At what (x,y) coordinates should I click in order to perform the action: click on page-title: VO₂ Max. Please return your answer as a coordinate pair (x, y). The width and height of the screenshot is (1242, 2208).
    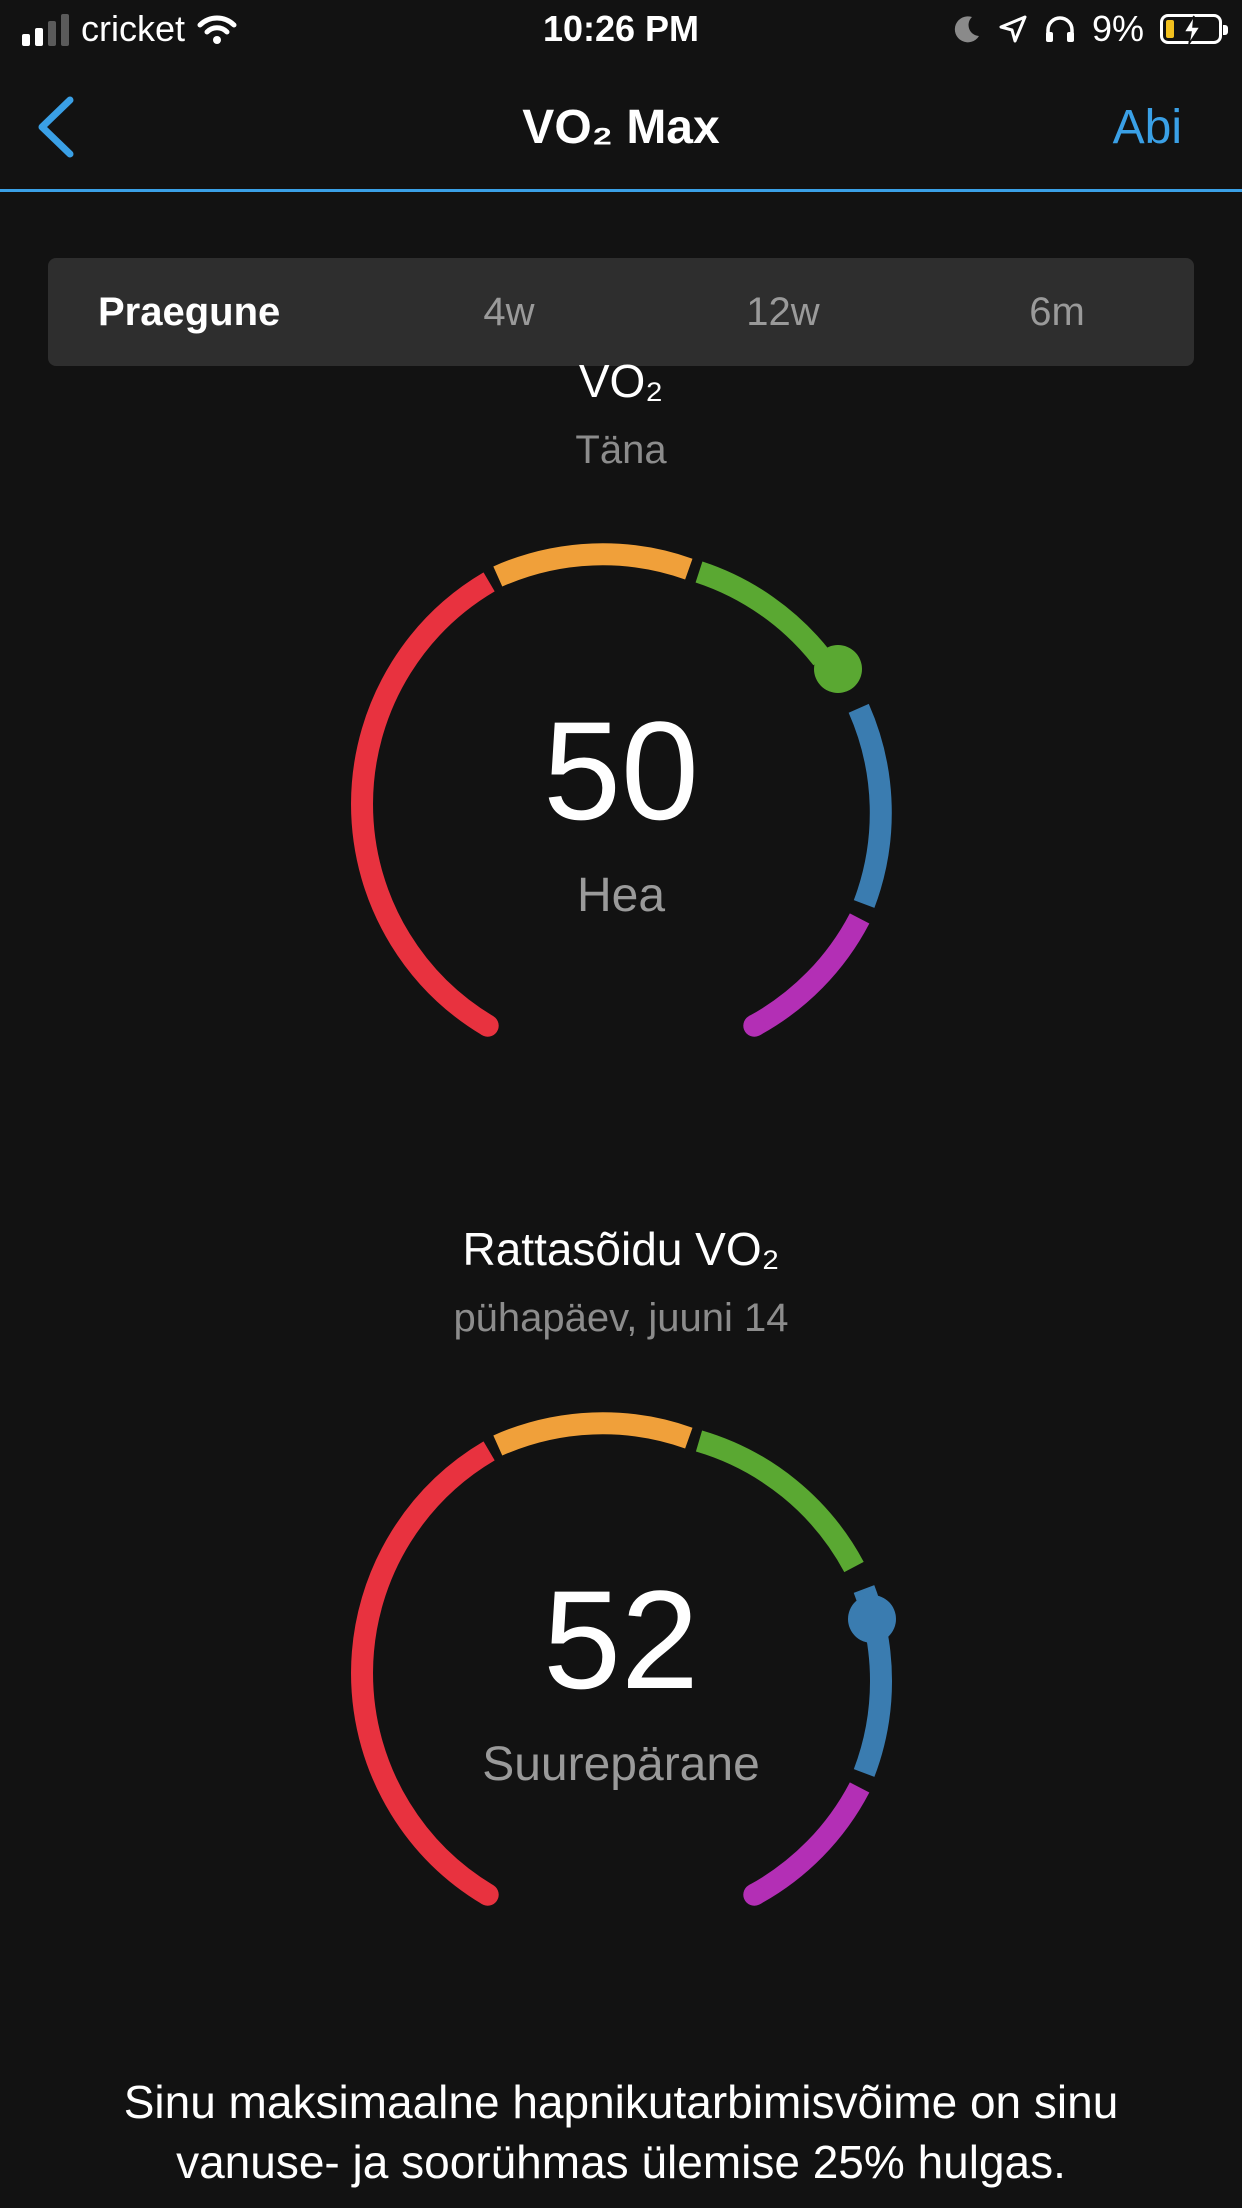
    Looking at the image, I should click on (621, 127).